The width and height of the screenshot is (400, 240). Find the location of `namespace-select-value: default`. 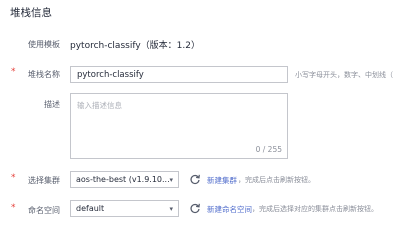

namespace-select-value: default is located at coordinates (90, 208).